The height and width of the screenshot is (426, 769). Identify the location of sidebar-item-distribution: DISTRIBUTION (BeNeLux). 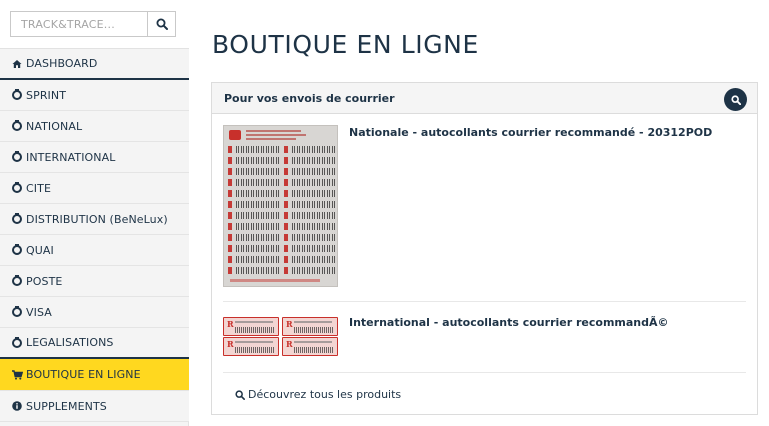
(94, 219).